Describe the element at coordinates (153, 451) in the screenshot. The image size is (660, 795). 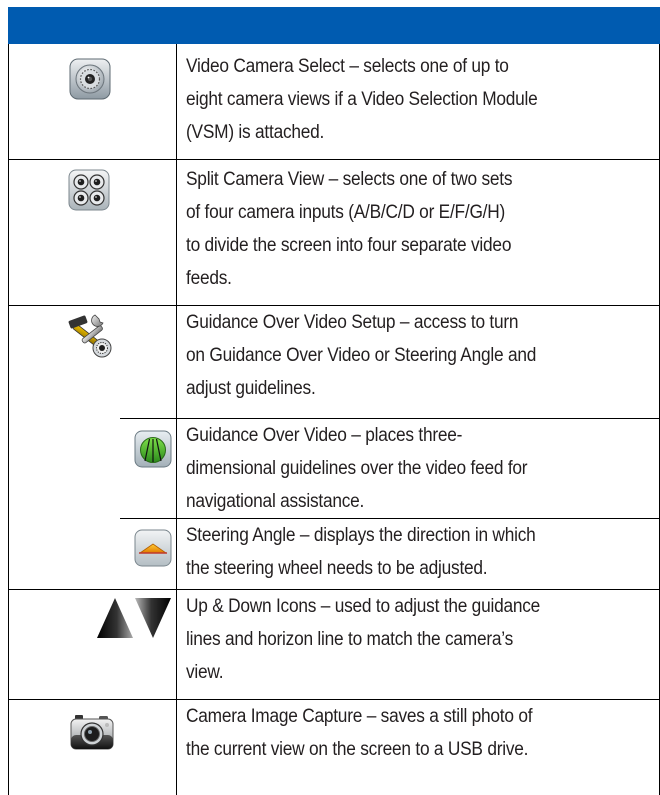
I see `guidance-over-video-icon` at that location.